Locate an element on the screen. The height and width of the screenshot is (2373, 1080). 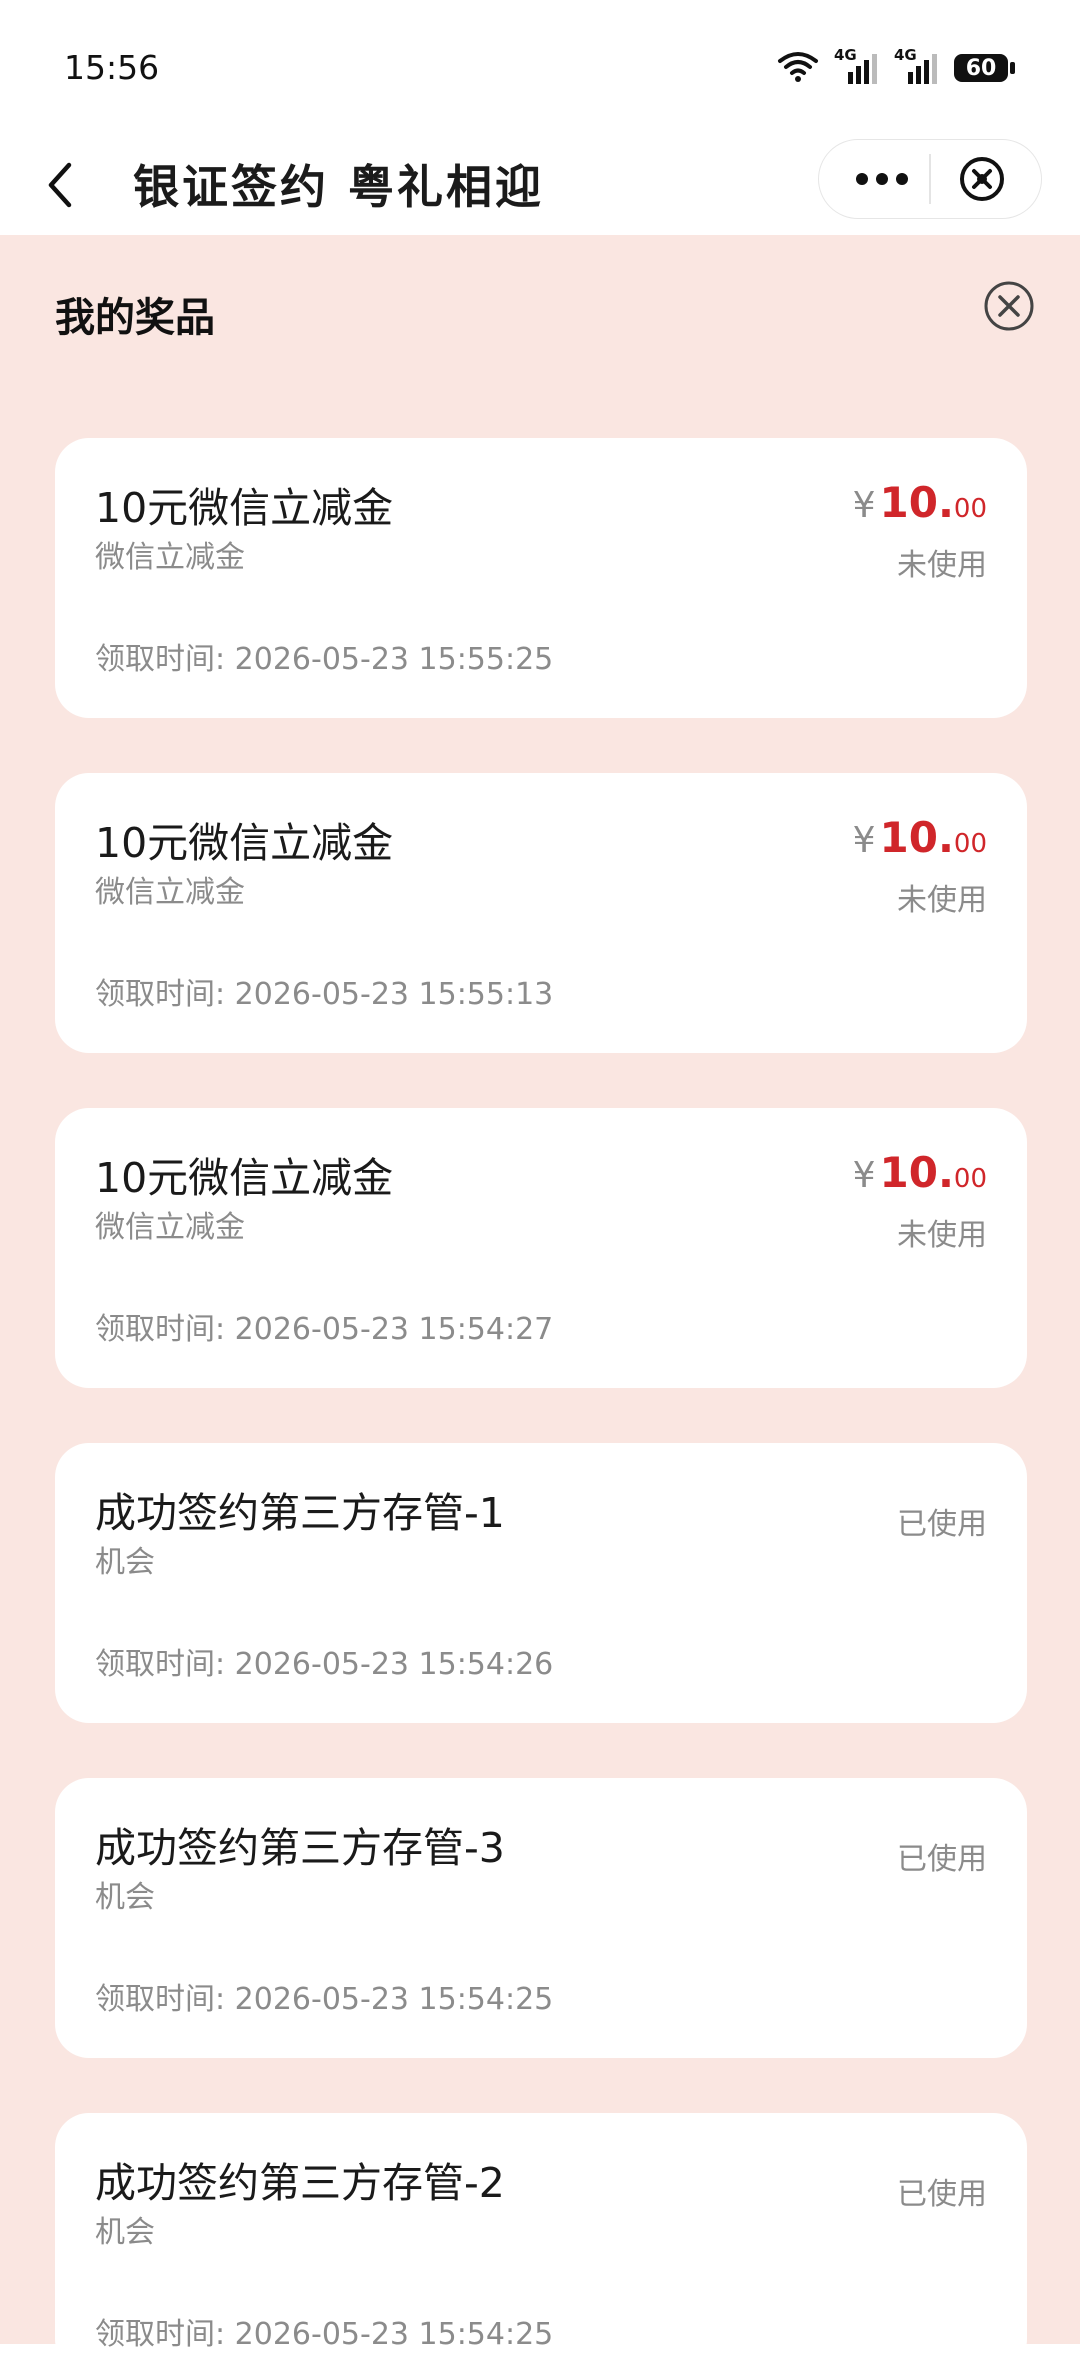
chevron-left-icon is located at coordinates (60, 185).